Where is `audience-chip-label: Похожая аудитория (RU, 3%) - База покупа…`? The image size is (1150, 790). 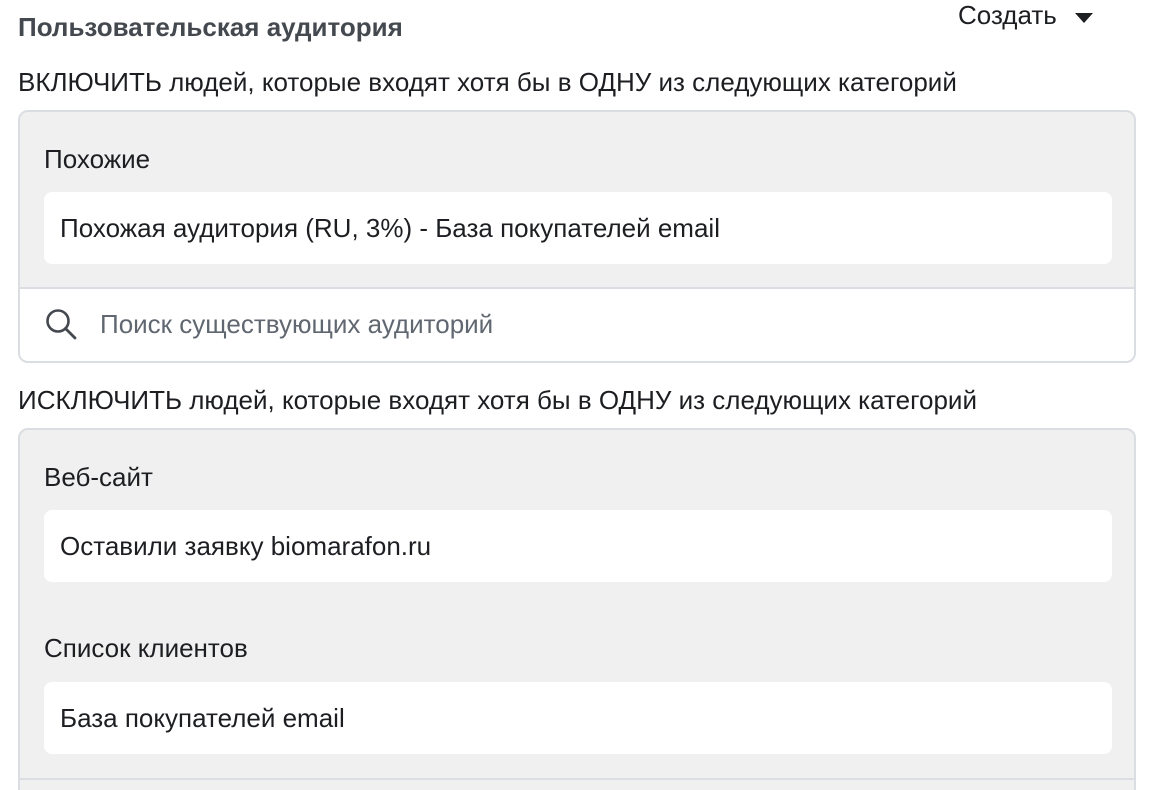 audience-chip-label: Похожая аудитория (RU, 3%) - База покупа… is located at coordinates (390, 227).